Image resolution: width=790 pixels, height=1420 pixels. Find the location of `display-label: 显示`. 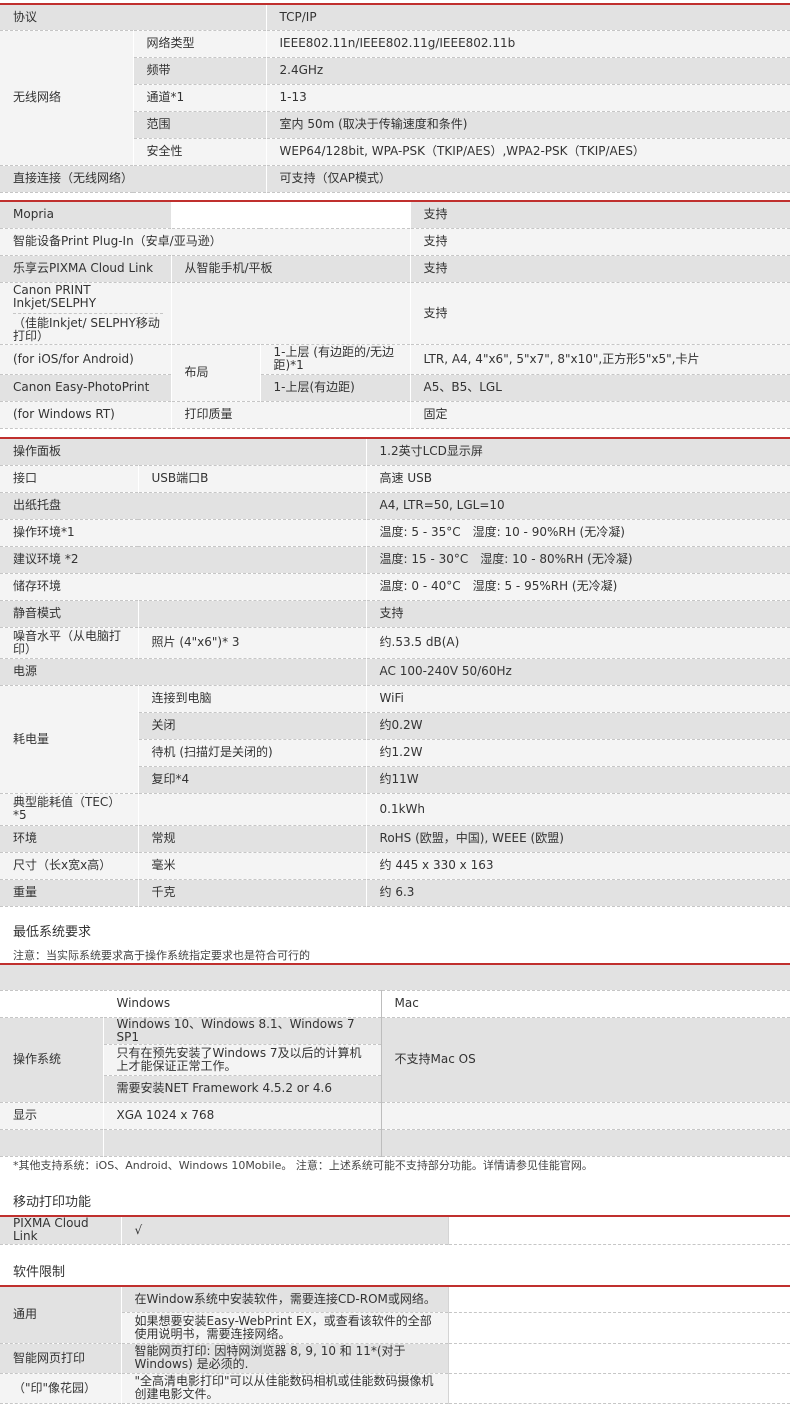

display-label: 显示 is located at coordinates (52, 1116).